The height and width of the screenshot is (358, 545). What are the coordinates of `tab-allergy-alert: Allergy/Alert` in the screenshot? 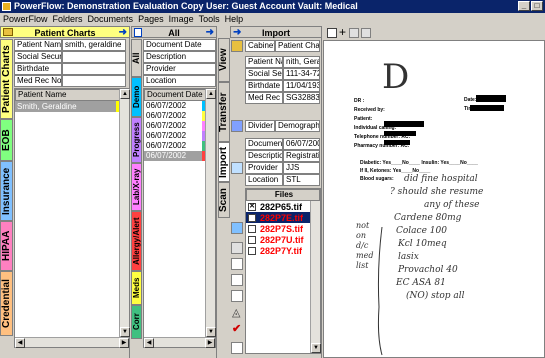 It's located at (136, 241).